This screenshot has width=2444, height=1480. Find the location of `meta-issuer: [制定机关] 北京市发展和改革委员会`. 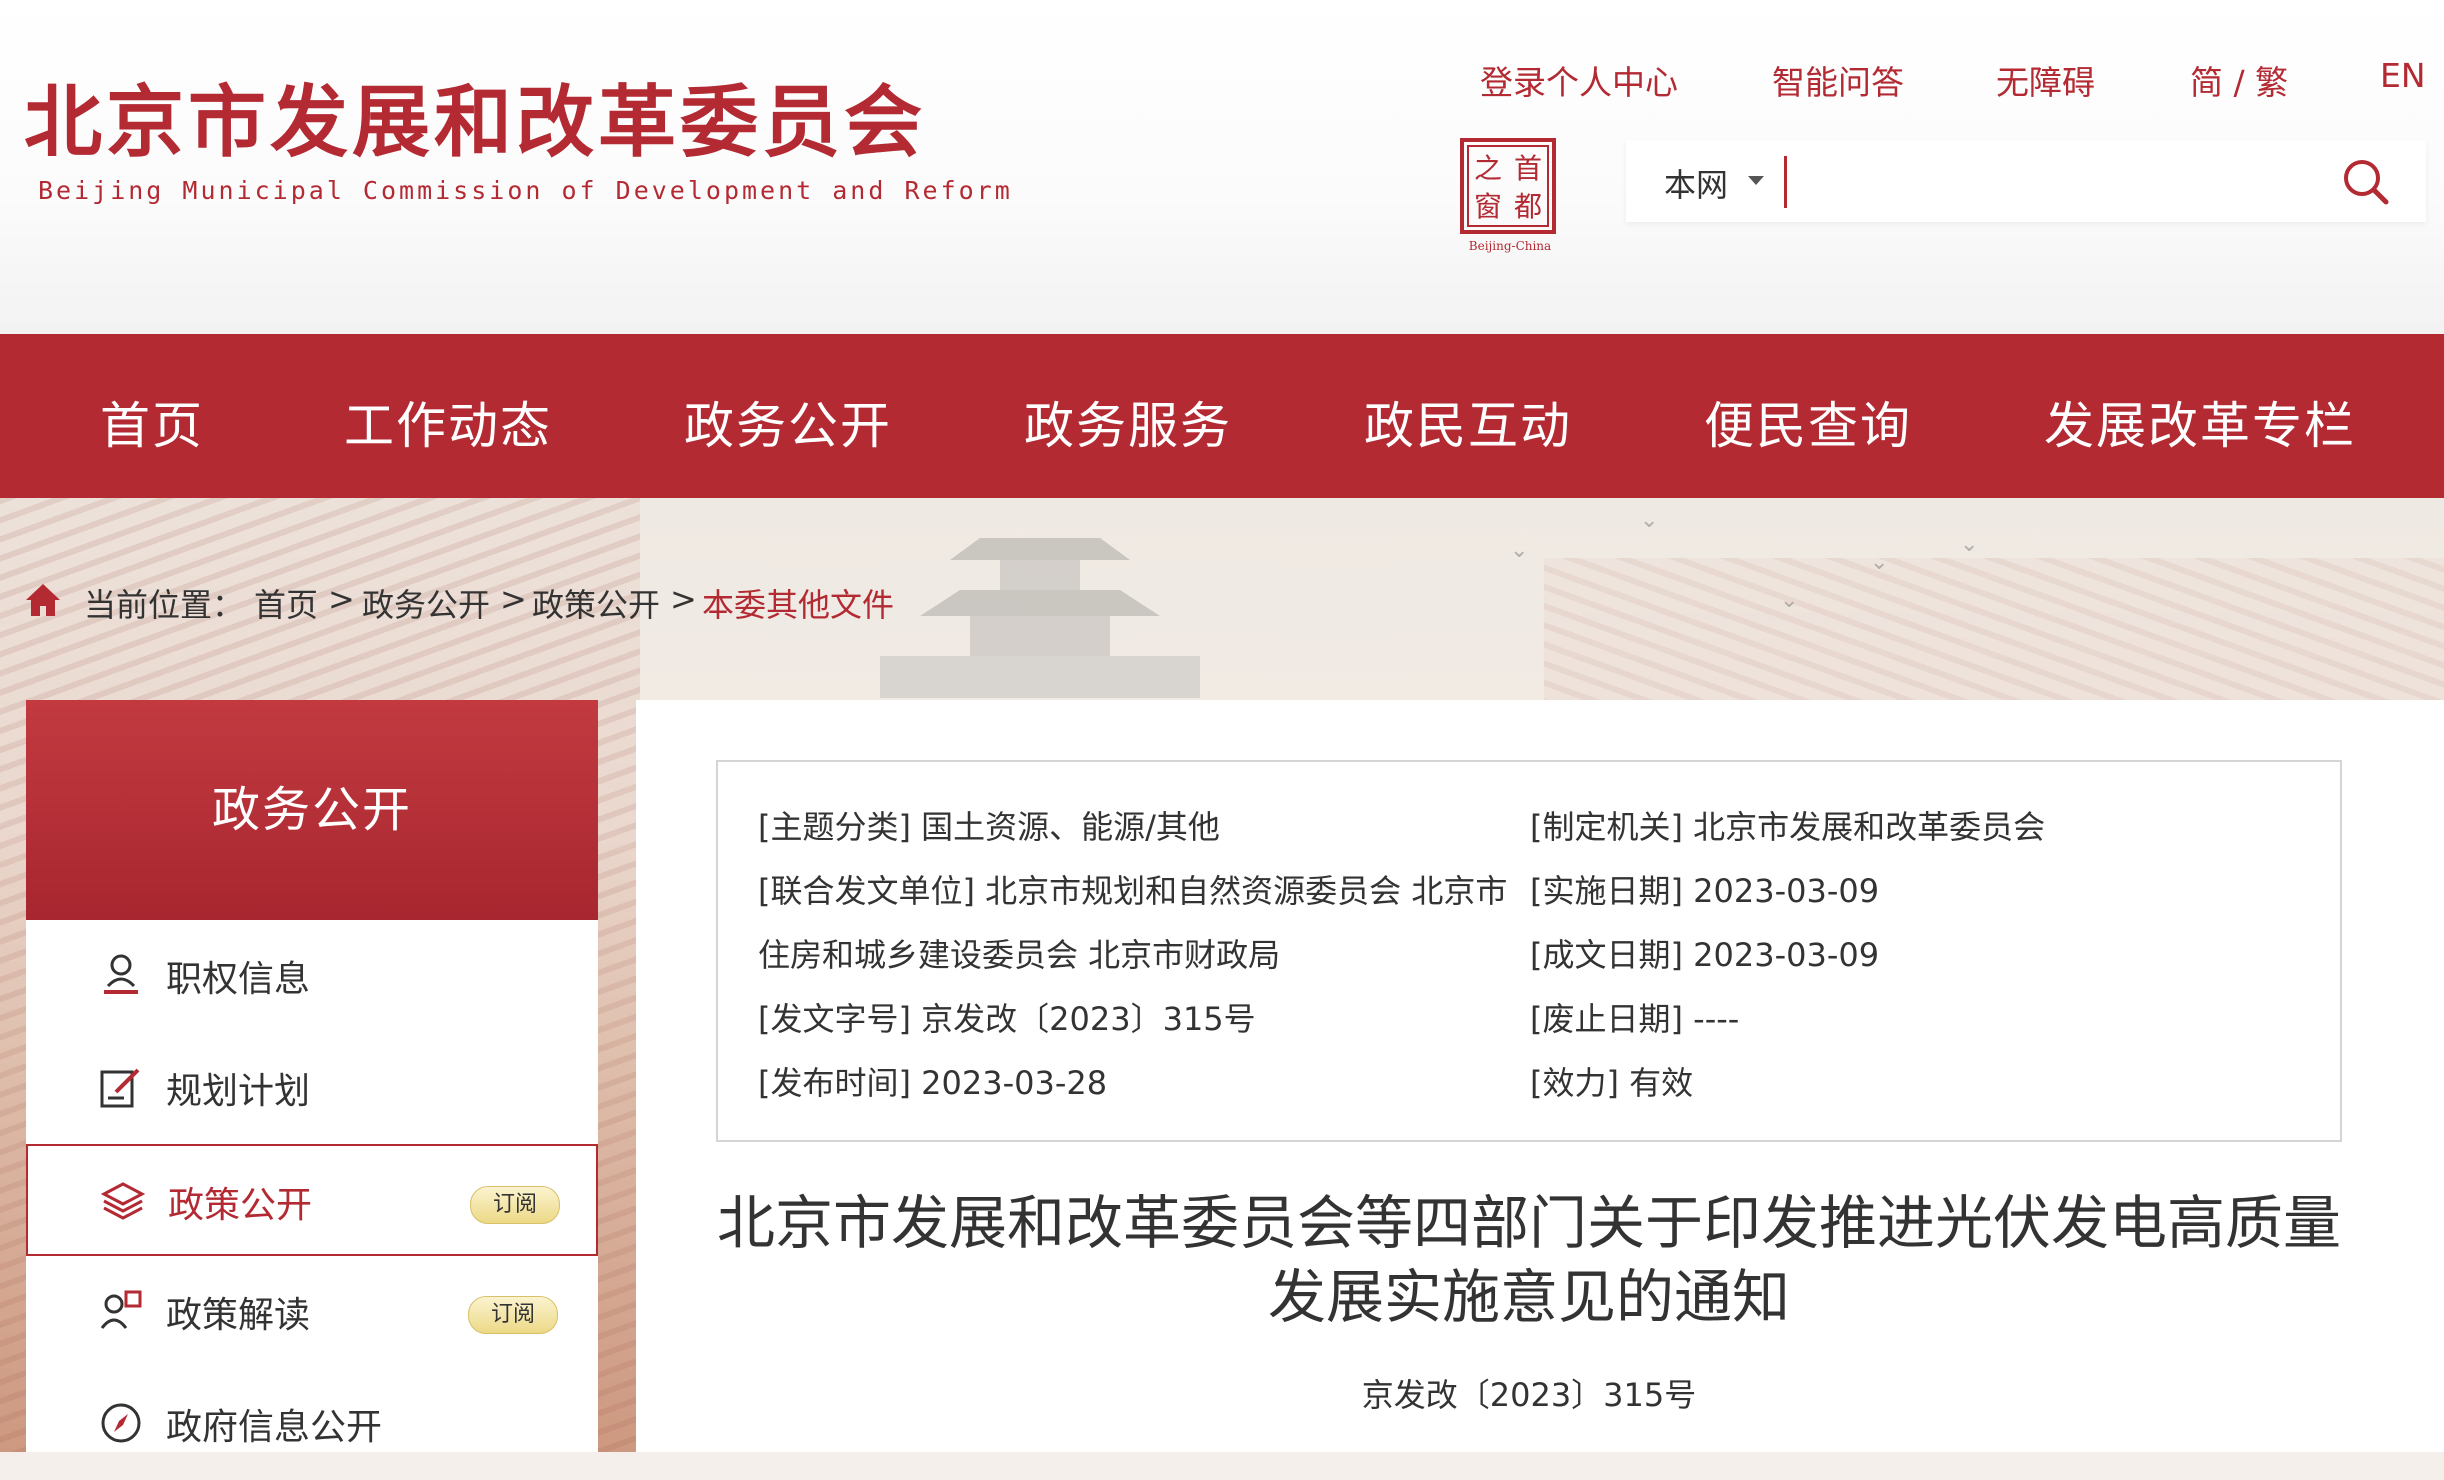

meta-issuer: [制定机关] 北京市发展和改革委员会 is located at coordinates (1788, 827).